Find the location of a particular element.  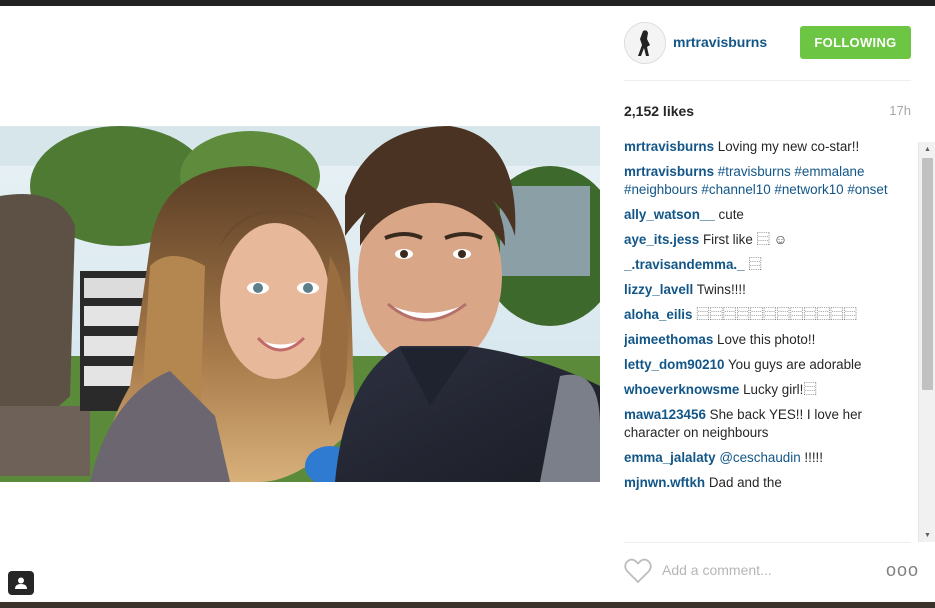

list-item: letty_dom90210 You guys are adorable is located at coordinates (770, 365).